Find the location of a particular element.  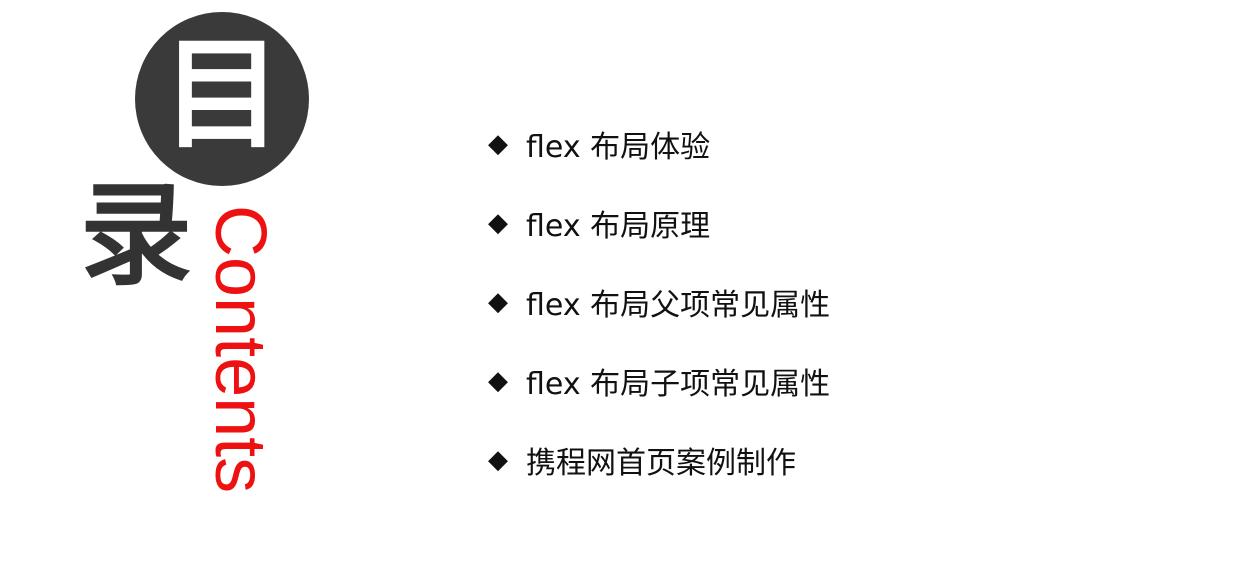

toc-item-label: flex 布局子项常见属性 is located at coordinates (678, 384).